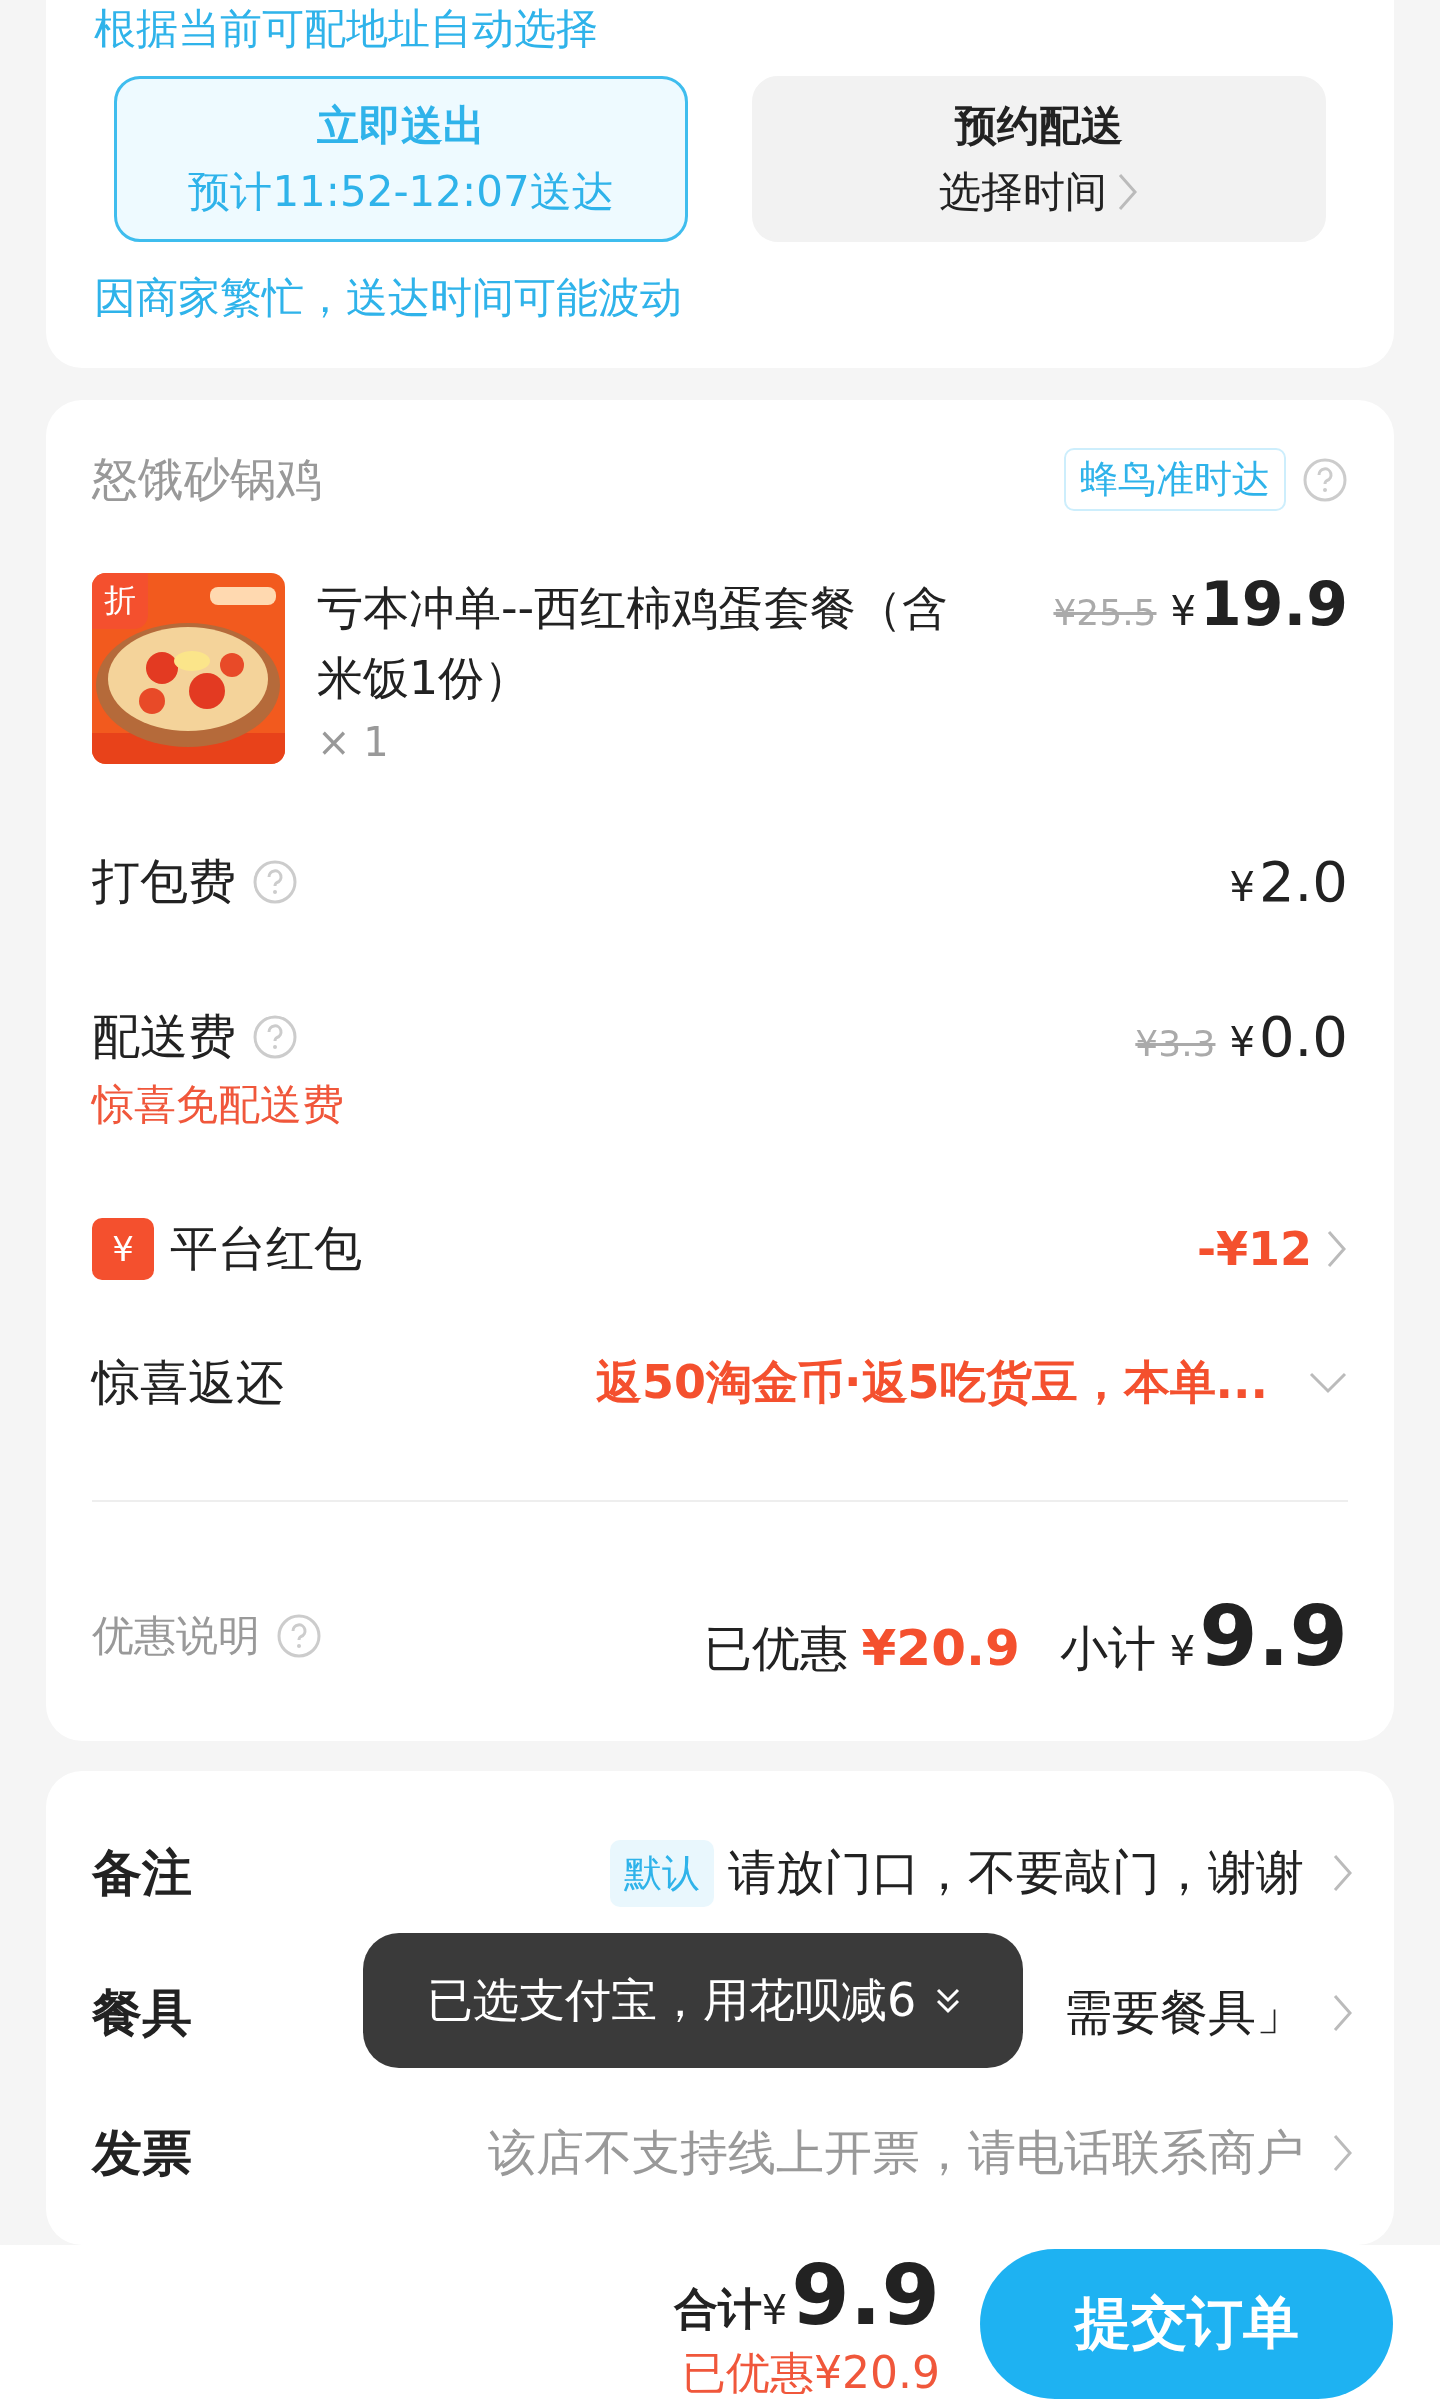 The height and width of the screenshot is (2403, 1440). What do you see at coordinates (1175, 1043) in the screenshot?
I see `original-fee: ¥3.3` at bounding box center [1175, 1043].